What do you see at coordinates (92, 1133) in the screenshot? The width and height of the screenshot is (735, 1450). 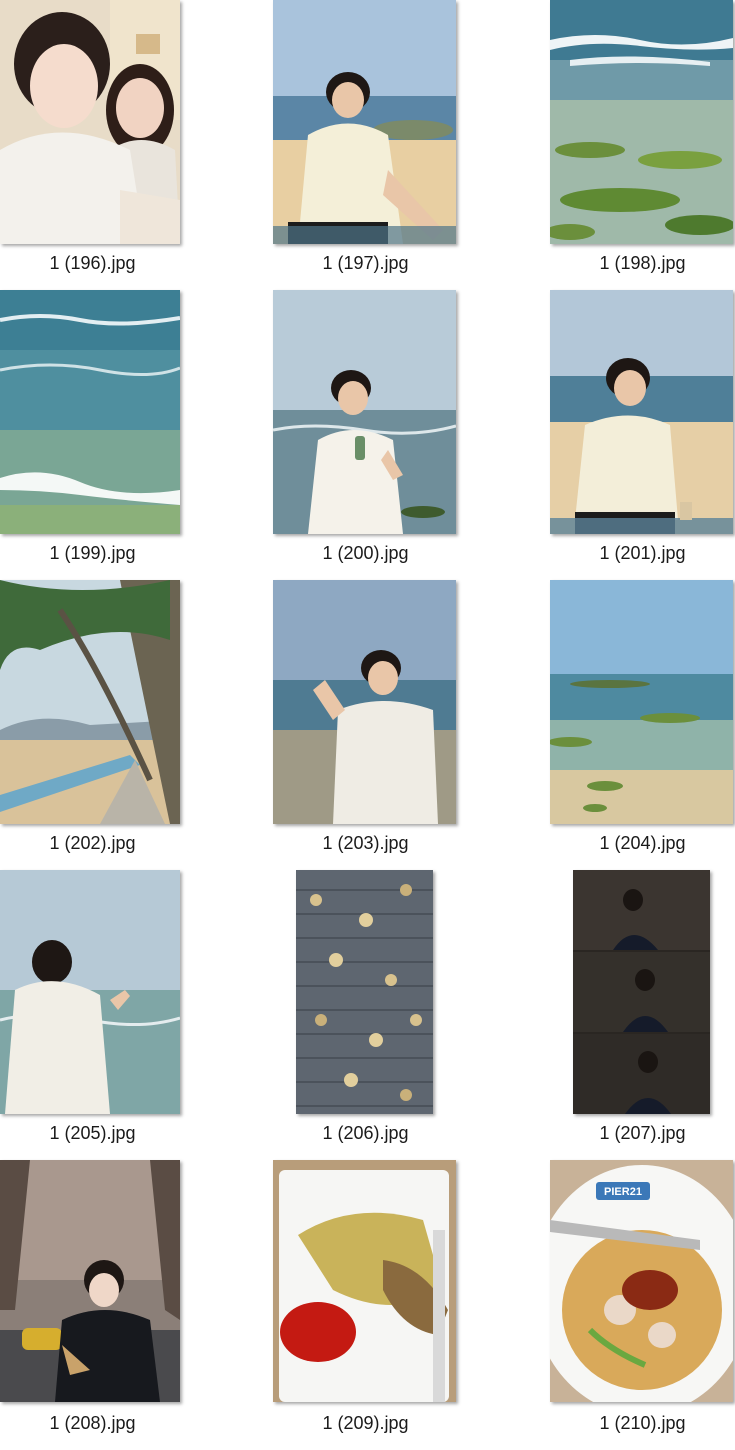 I see `file-name: 1 (205).jpg` at bounding box center [92, 1133].